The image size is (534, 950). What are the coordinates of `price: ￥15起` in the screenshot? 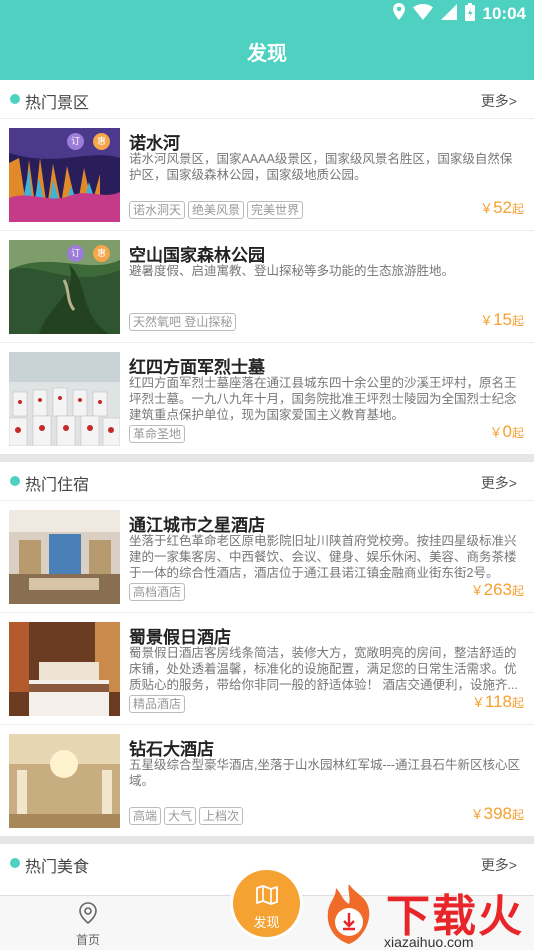 It's located at (502, 319).